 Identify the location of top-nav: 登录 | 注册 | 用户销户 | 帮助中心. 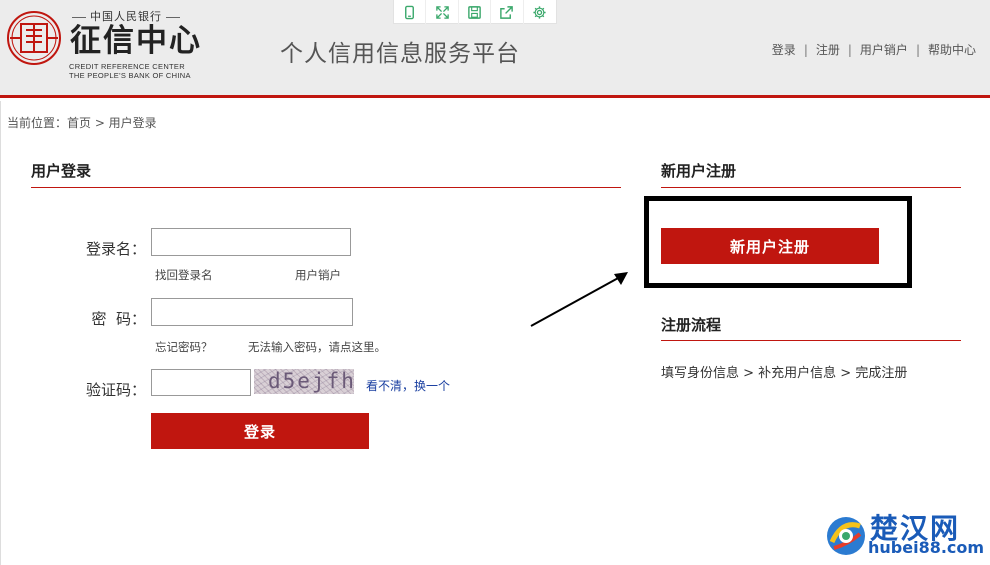
(874, 49).